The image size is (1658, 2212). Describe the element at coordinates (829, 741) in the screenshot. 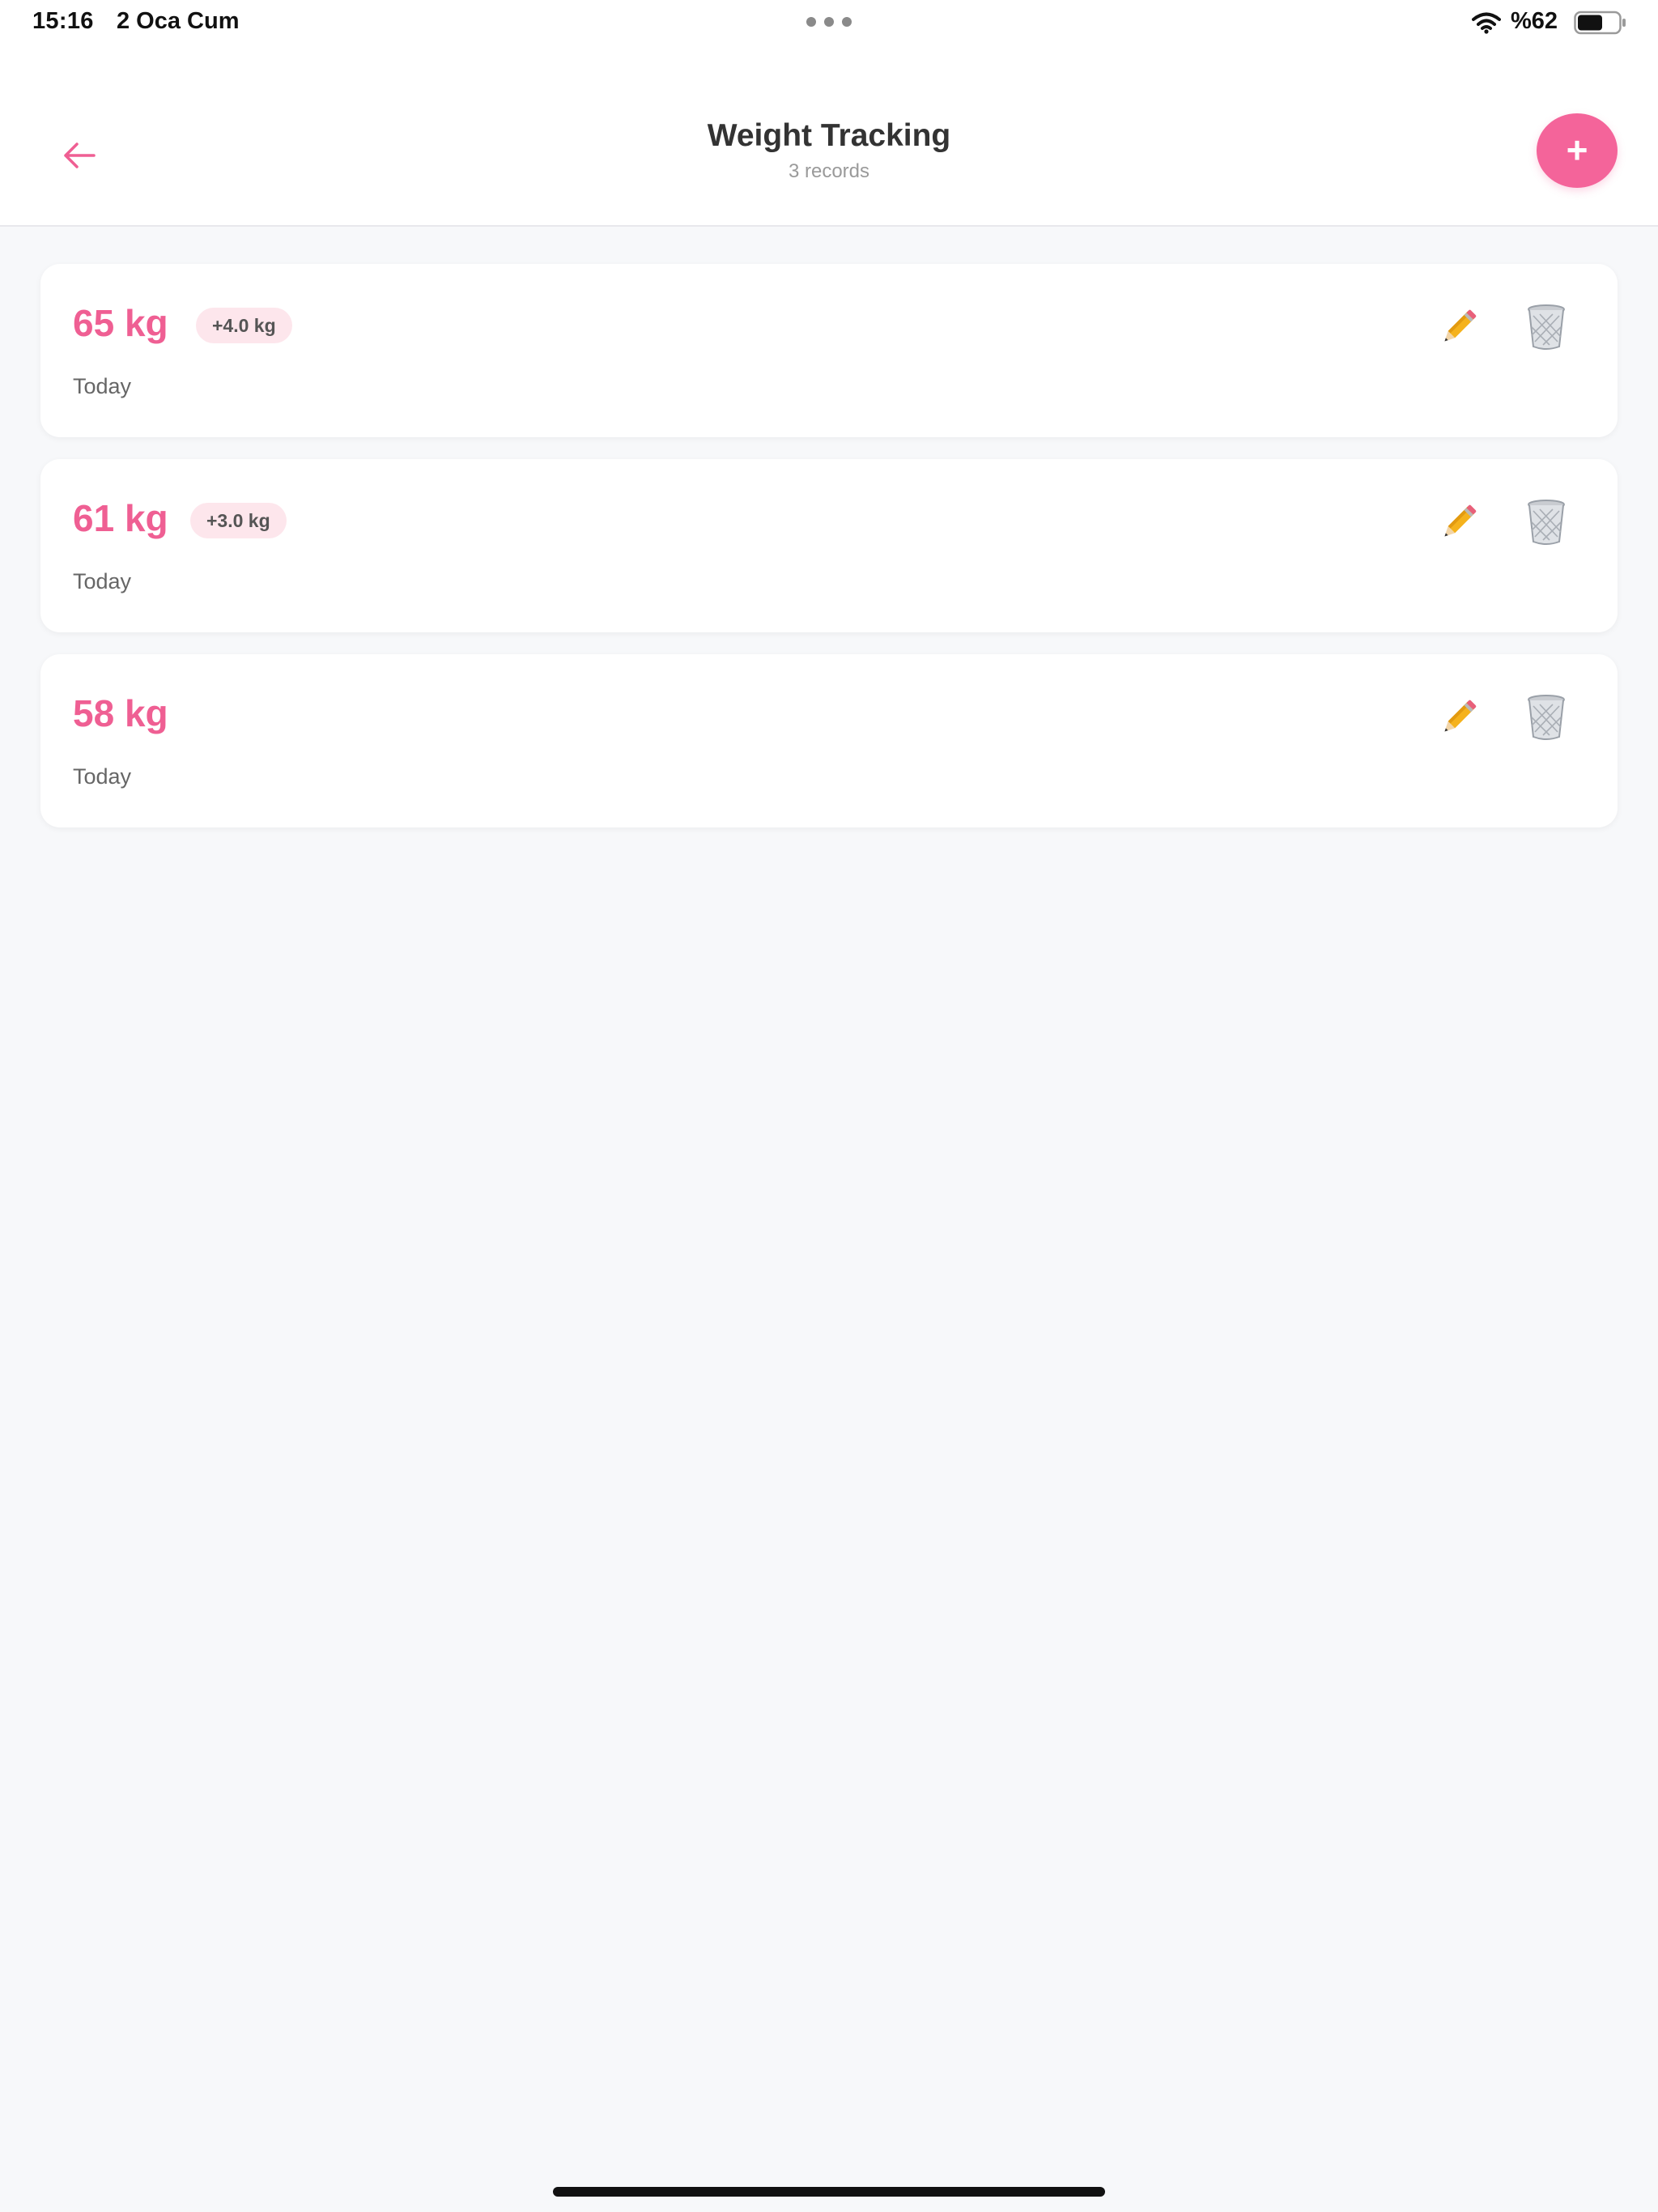

I see `weight-record-card: 58 kg Today` at that location.